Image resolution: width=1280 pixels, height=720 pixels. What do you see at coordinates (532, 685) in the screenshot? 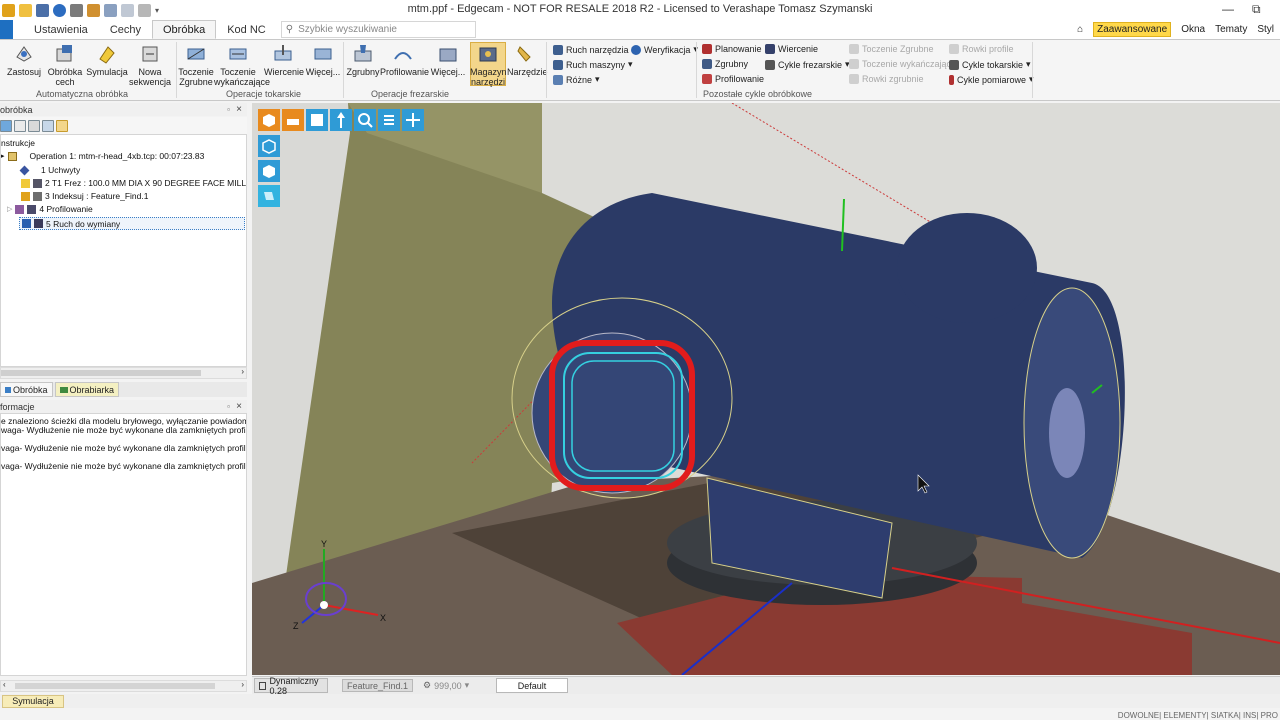
I see `layer-selector: Default` at bounding box center [532, 685].